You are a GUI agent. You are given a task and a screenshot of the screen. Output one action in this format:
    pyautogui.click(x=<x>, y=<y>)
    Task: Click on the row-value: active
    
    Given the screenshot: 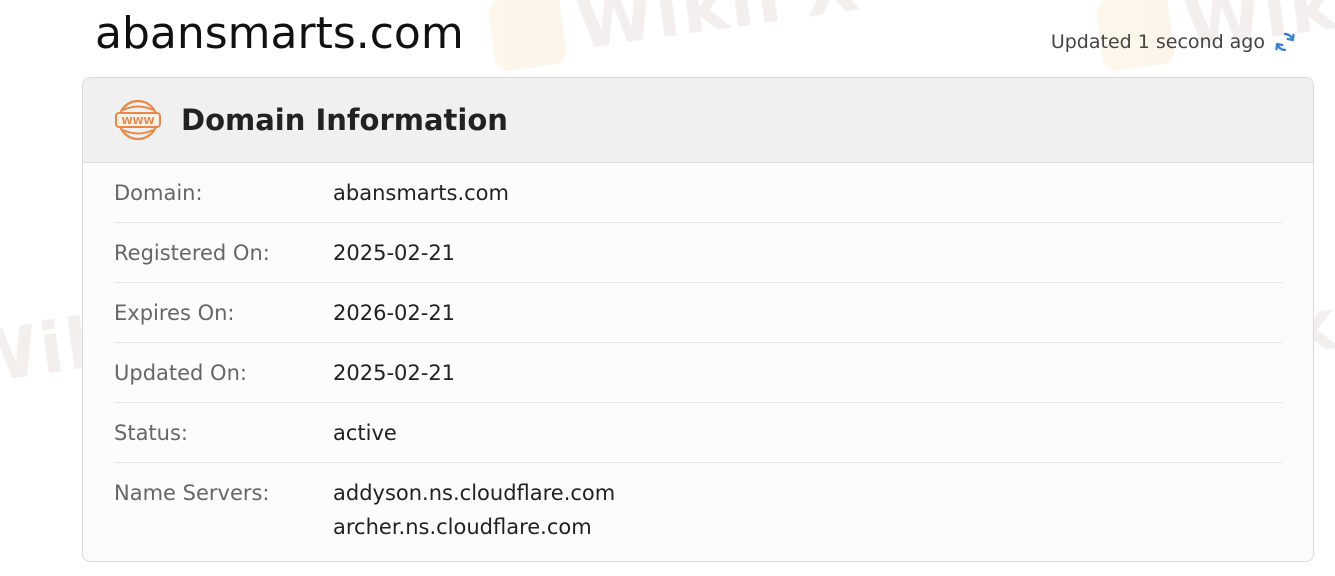 What is the action you would take?
    pyautogui.click(x=365, y=433)
    